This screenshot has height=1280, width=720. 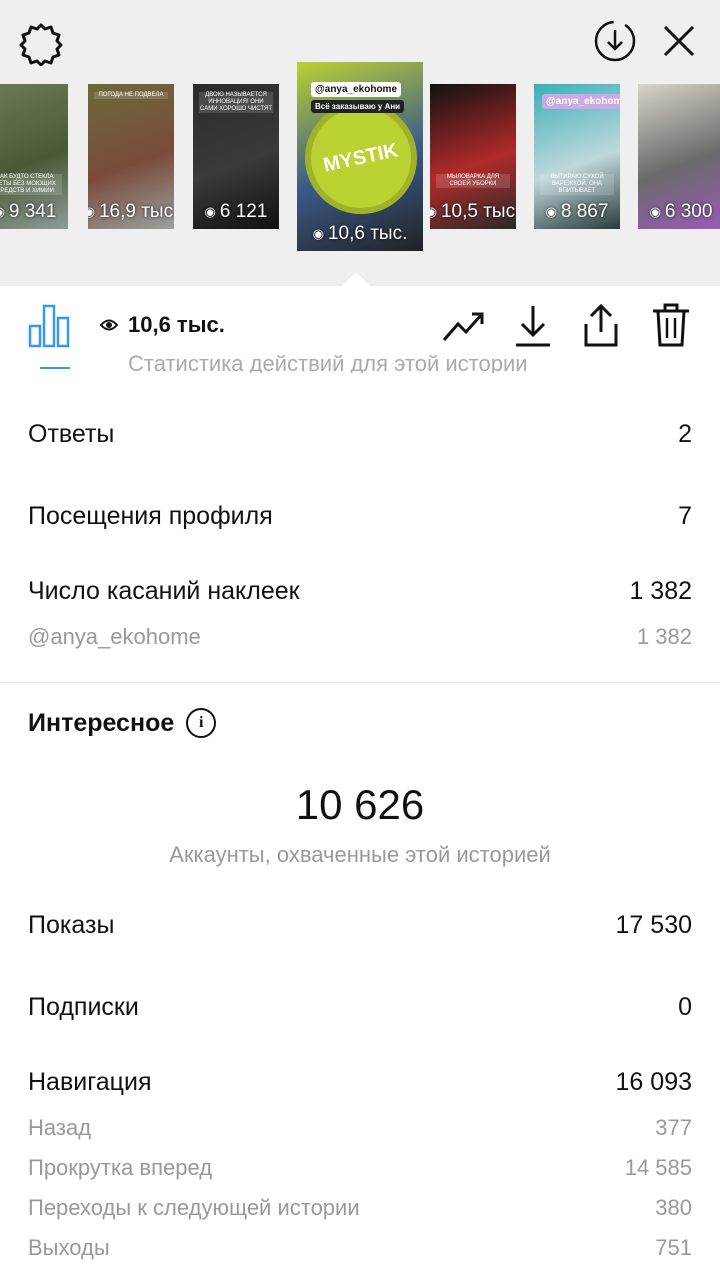 I want to click on metric-value: 7, so click(x=685, y=516).